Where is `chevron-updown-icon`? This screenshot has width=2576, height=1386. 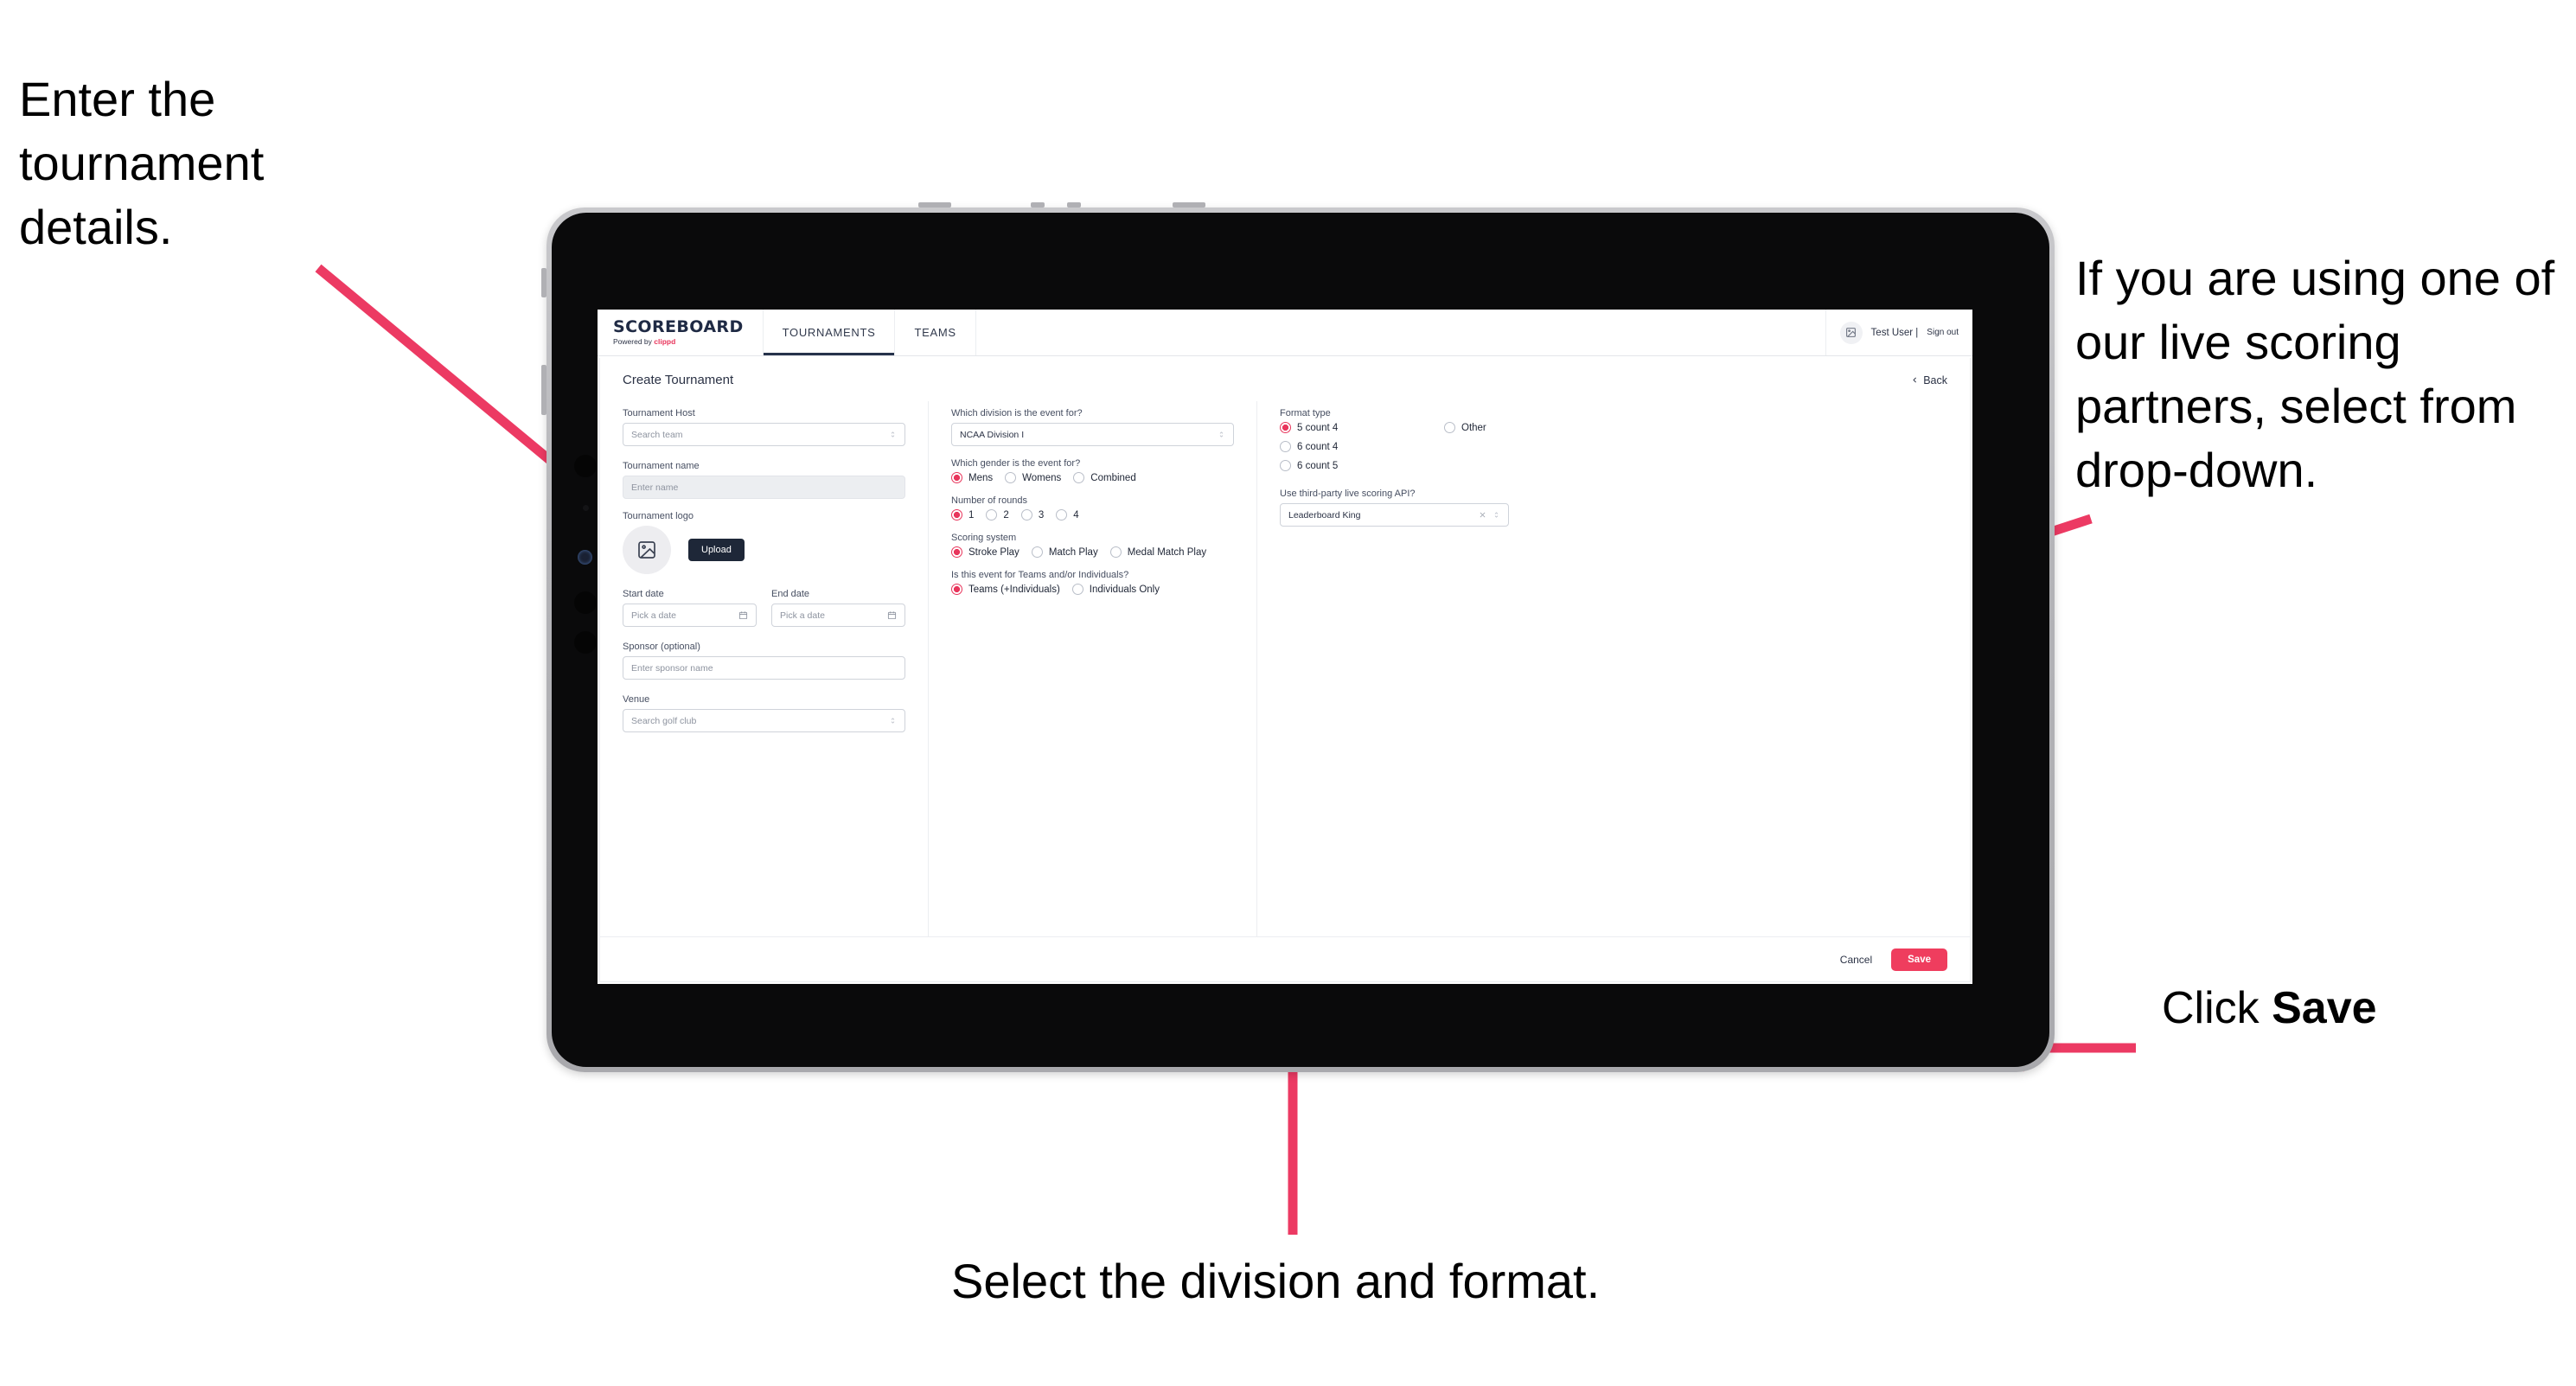 chevron-updown-icon is located at coordinates (893, 434).